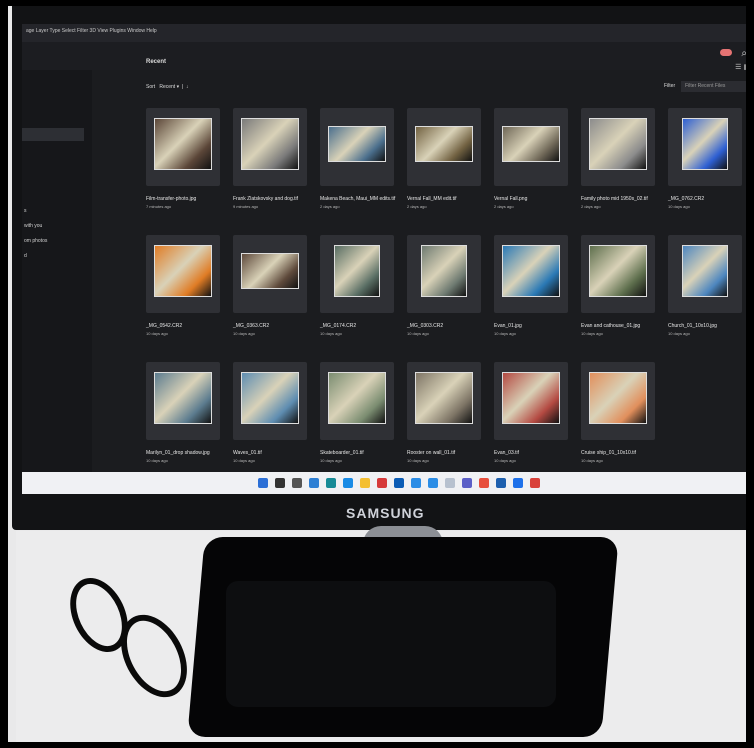 The width and height of the screenshot is (754, 748). I want to click on file-name: Cruise ship_01_10x10.tif, so click(625, 453).